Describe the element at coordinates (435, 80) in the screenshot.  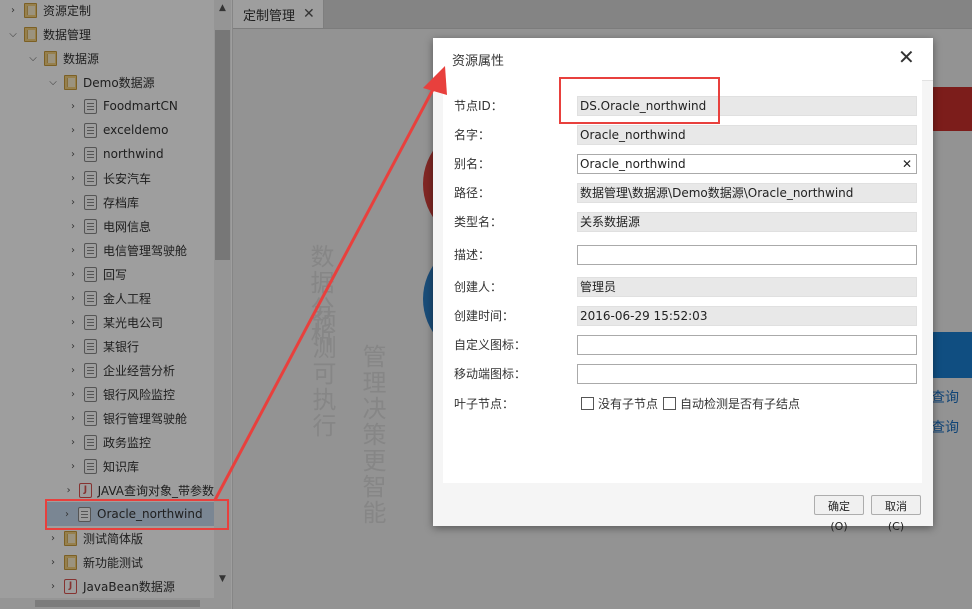
I see `arrow-head-icon` at that location.